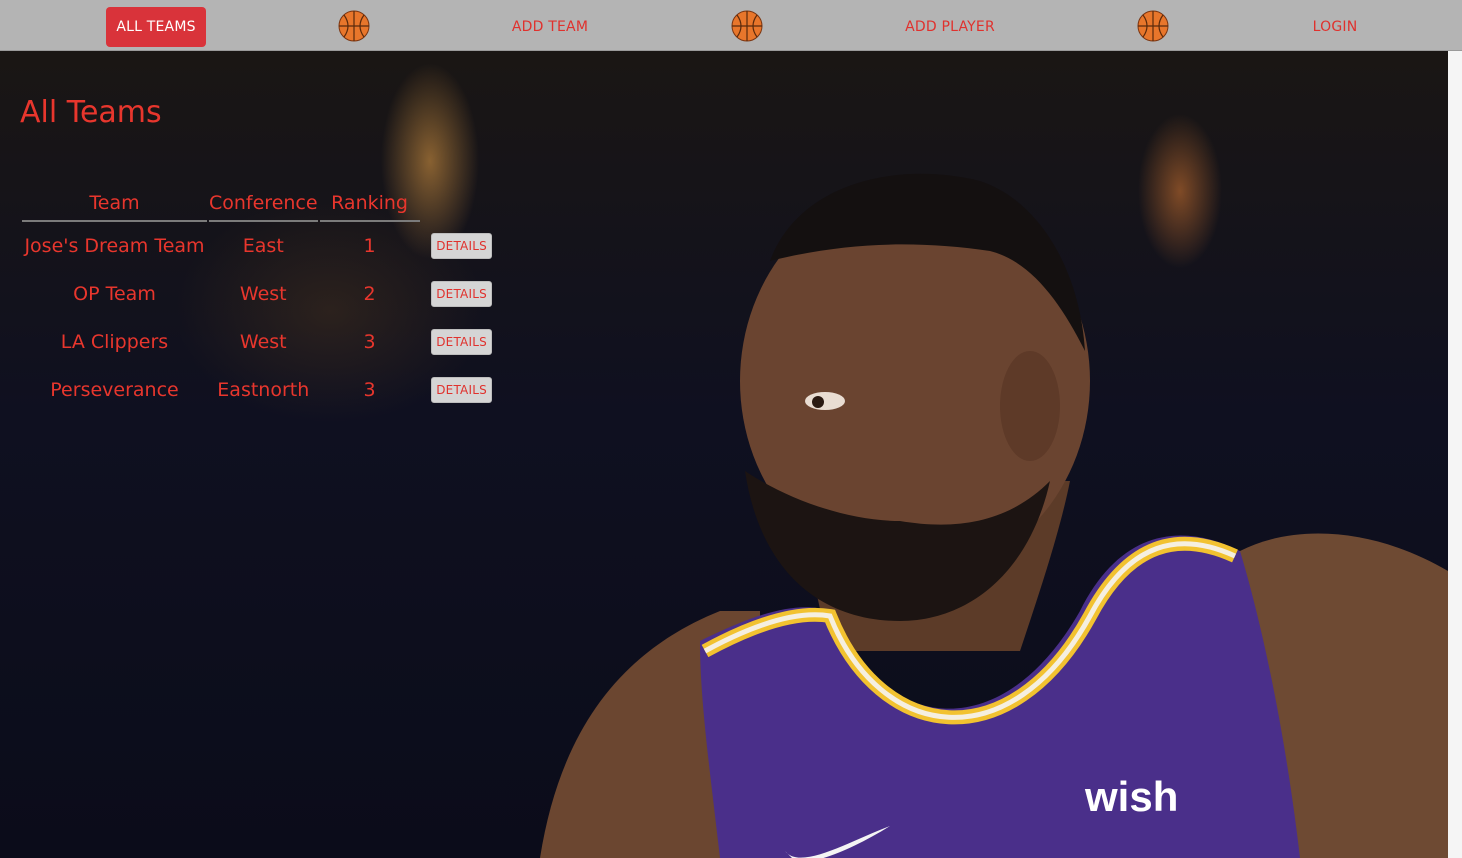  Describe the element at coordinates (369, 246) in the screenshot. I see `team-ranking: 1` at that location.